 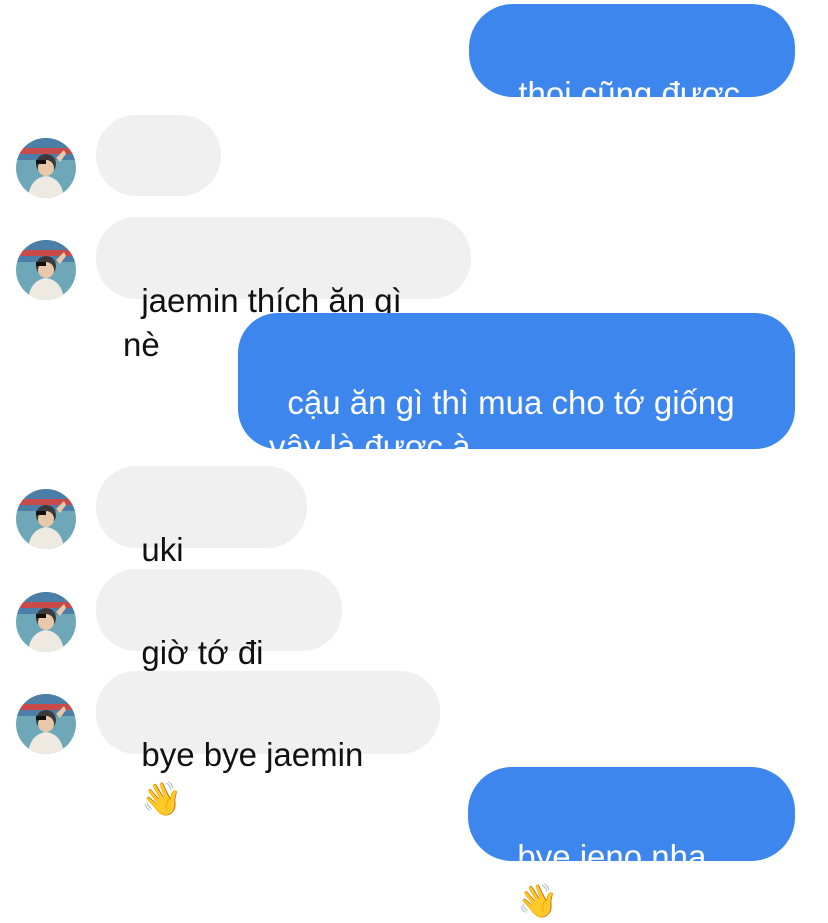 What do you see at coordinates (158, 188) in the screenshot?
I see `received-message-bubble: yehh` at bounding box center [158, 188].